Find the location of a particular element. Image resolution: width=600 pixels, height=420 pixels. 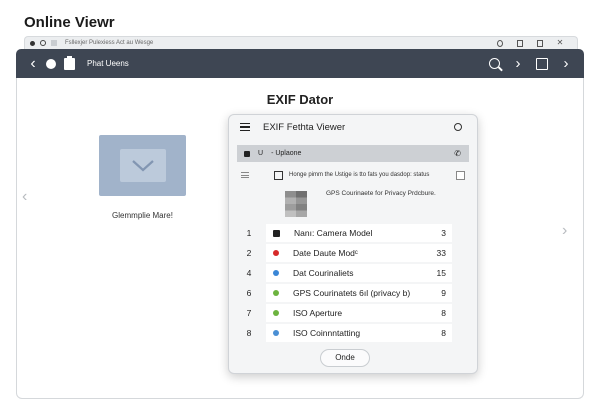

row-value: 33 is located at coordinates (441, 253).